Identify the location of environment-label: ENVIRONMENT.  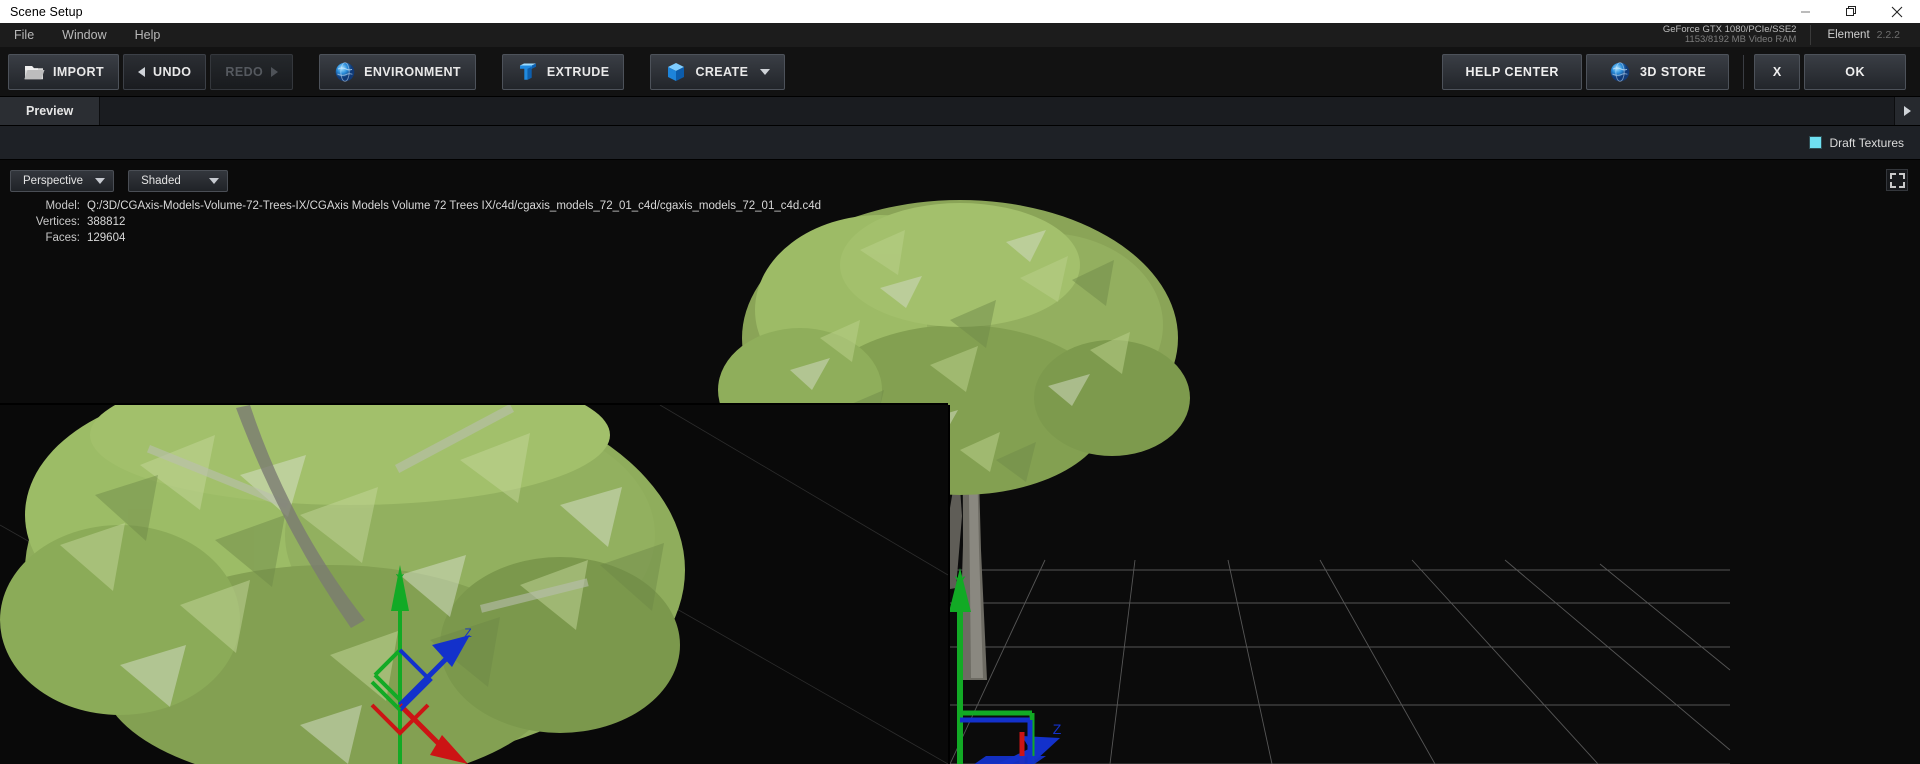
(412, 71).